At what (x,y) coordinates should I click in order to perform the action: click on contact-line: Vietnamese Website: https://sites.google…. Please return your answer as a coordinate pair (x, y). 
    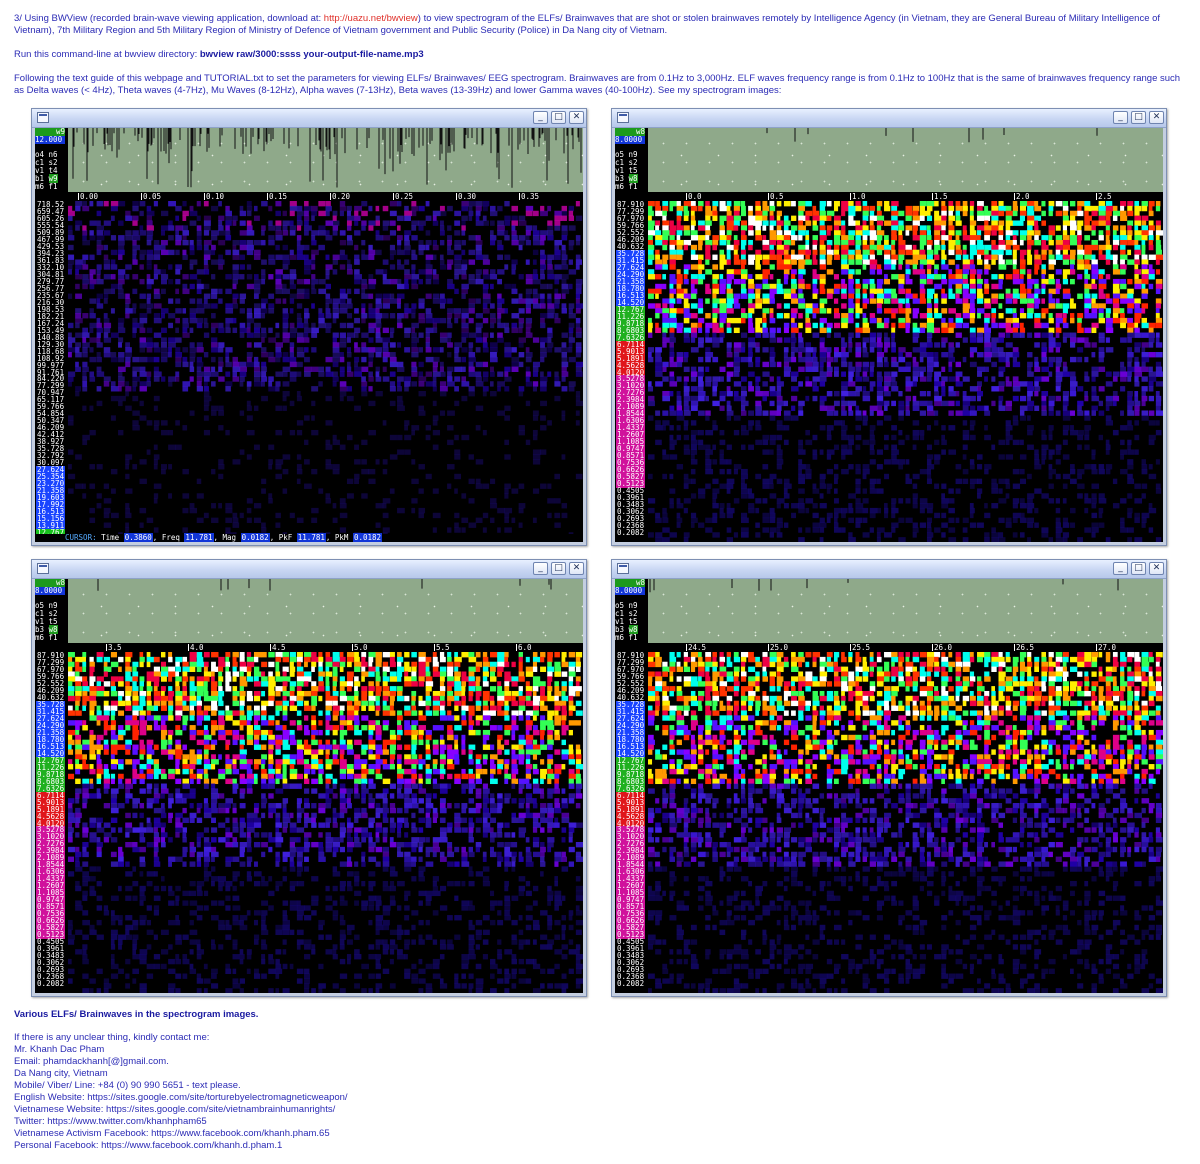
    Looking at the image, I should click on (181, 1110).